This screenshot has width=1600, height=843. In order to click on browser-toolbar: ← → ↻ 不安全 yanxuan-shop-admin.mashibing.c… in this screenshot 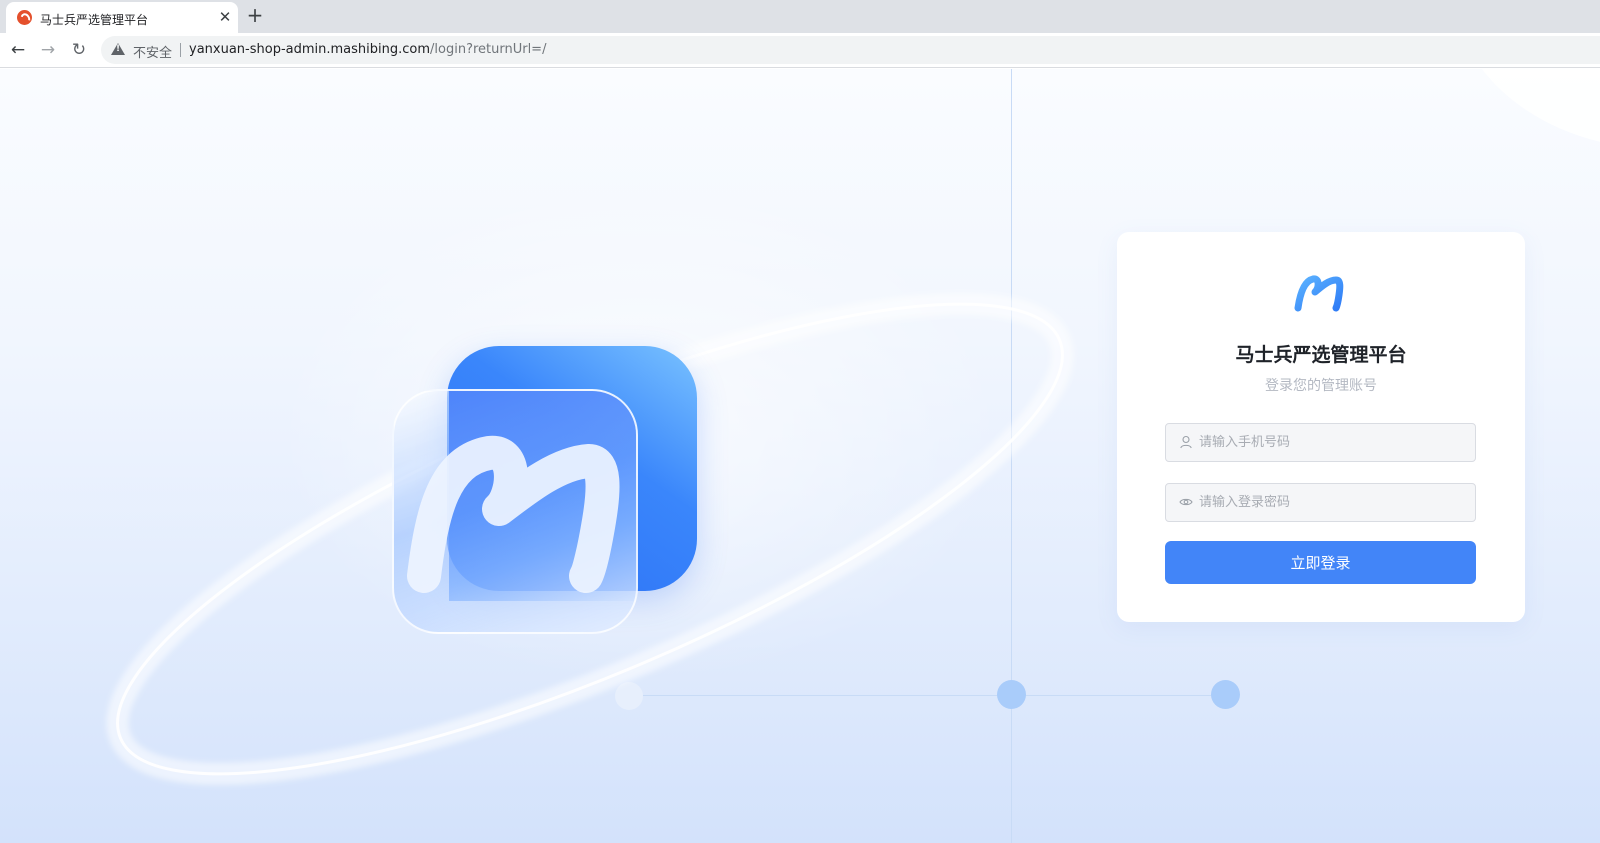, I will do `click(800, 50)`.